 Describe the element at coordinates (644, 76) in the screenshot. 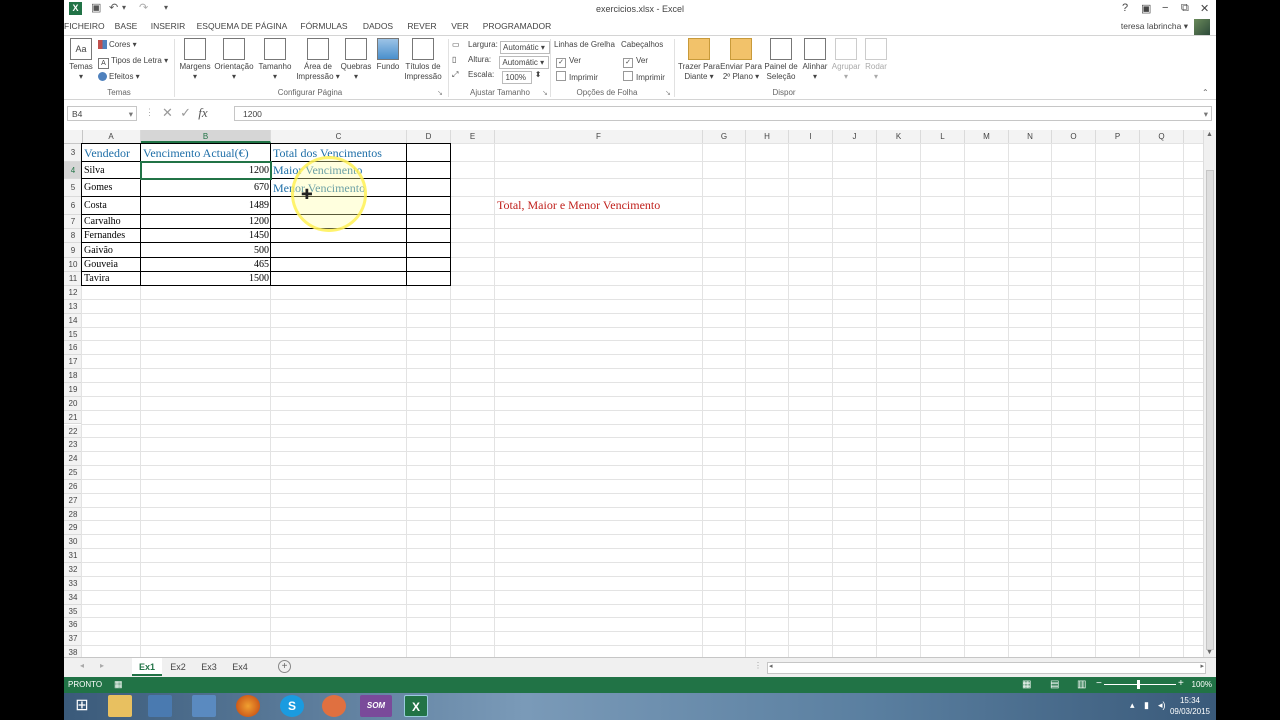

I see `cabecalhos-imprimir-checkbox: Imprimir` at that location.